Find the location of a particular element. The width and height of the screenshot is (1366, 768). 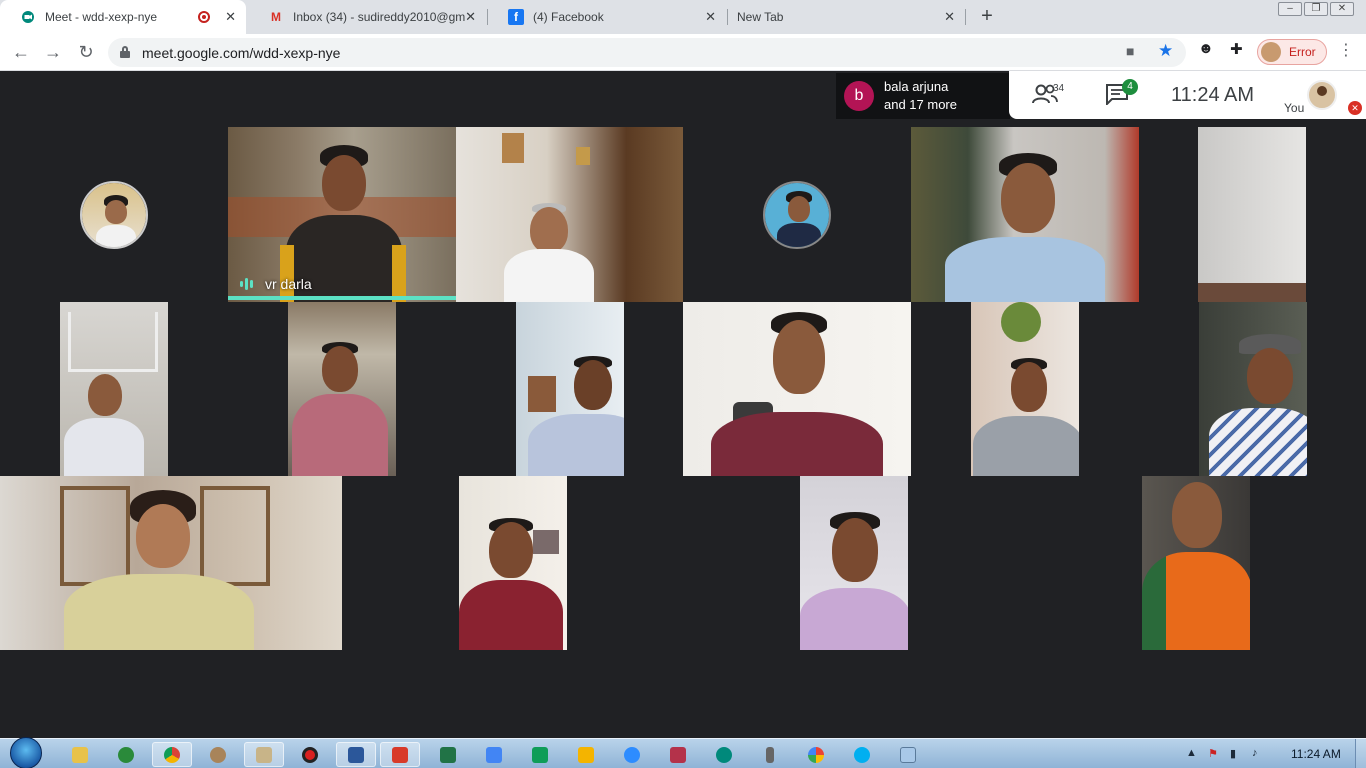

taskbar-slides is located at coordinates (586, 754).